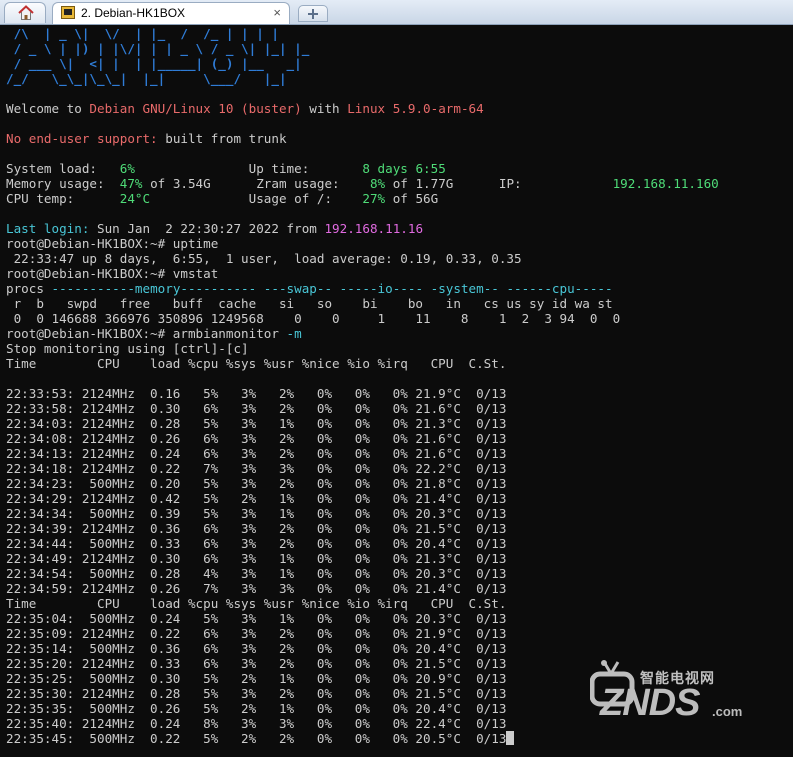 Image resolution: width=793 pixels, height=757 pixels. I want to click on plus-icon, so click(313, 14).